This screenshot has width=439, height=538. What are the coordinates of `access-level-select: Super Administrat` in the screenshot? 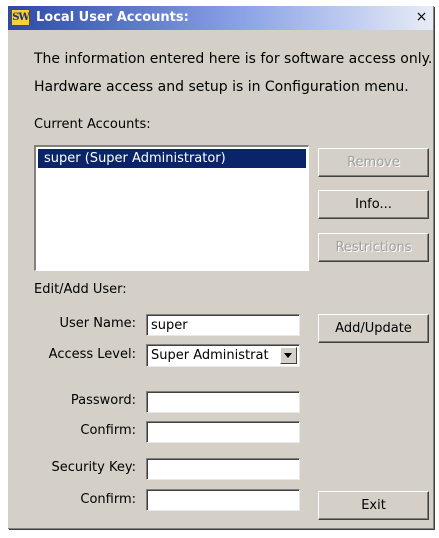 It's located at (223, 355).